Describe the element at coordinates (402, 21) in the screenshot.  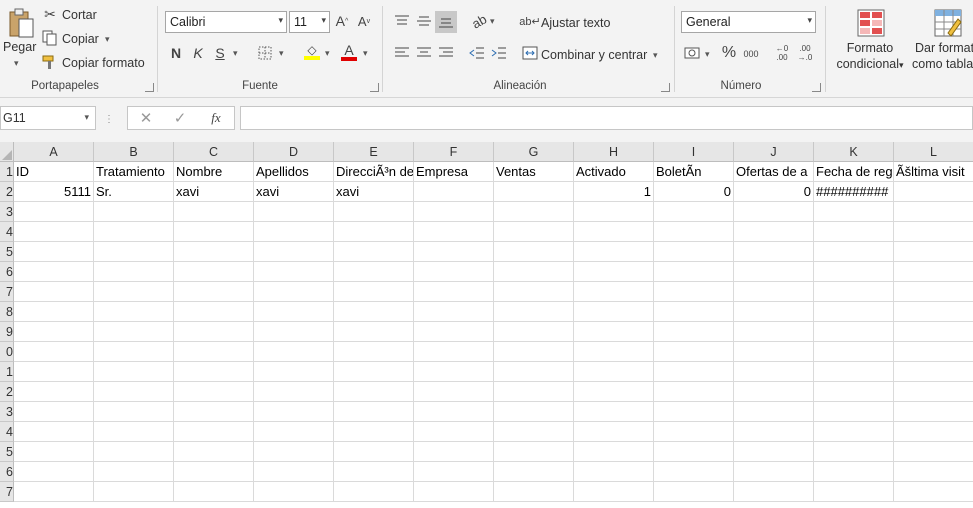
I see `align-top-icon` at that location.